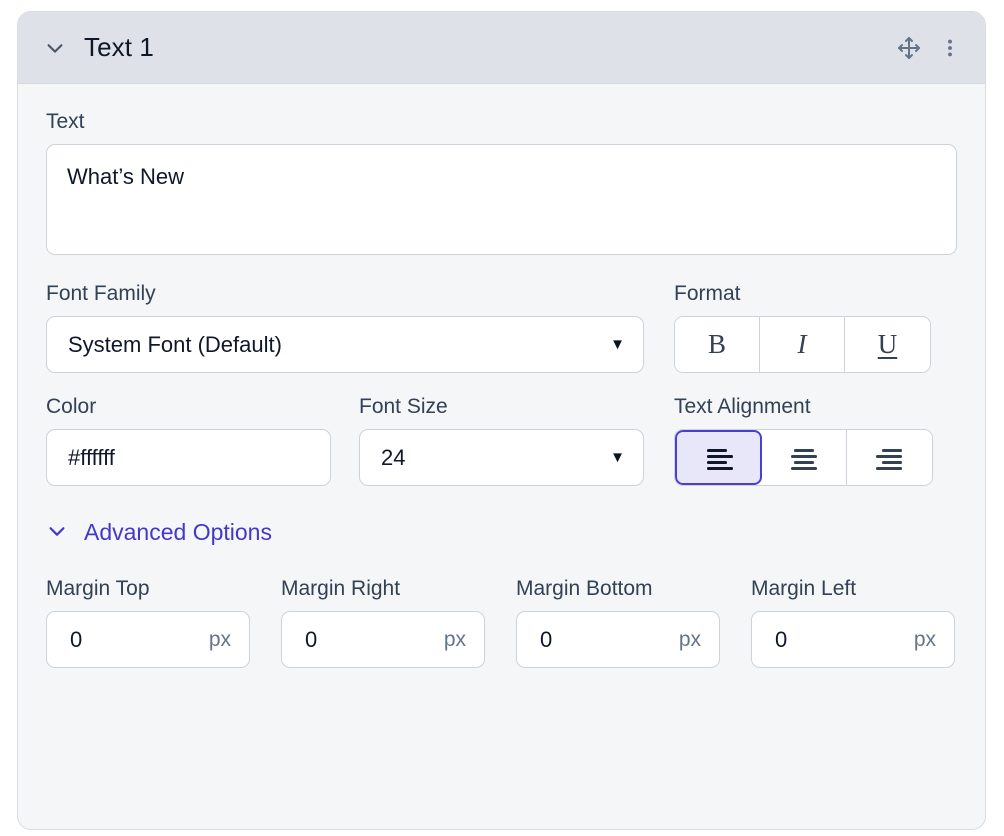 This screenshot has width=1004, height=836. Describe the element at coordinates (101, 294) in the screenshot. I see `font-family-label: Font Family` at that location.